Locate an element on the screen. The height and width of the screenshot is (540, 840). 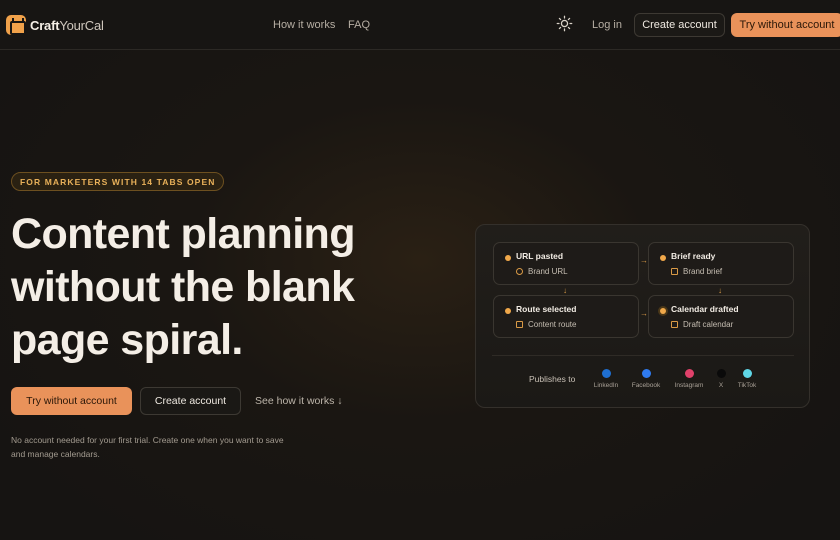
publishes-to-label: Publishes to is located at coordinates (552, 379).